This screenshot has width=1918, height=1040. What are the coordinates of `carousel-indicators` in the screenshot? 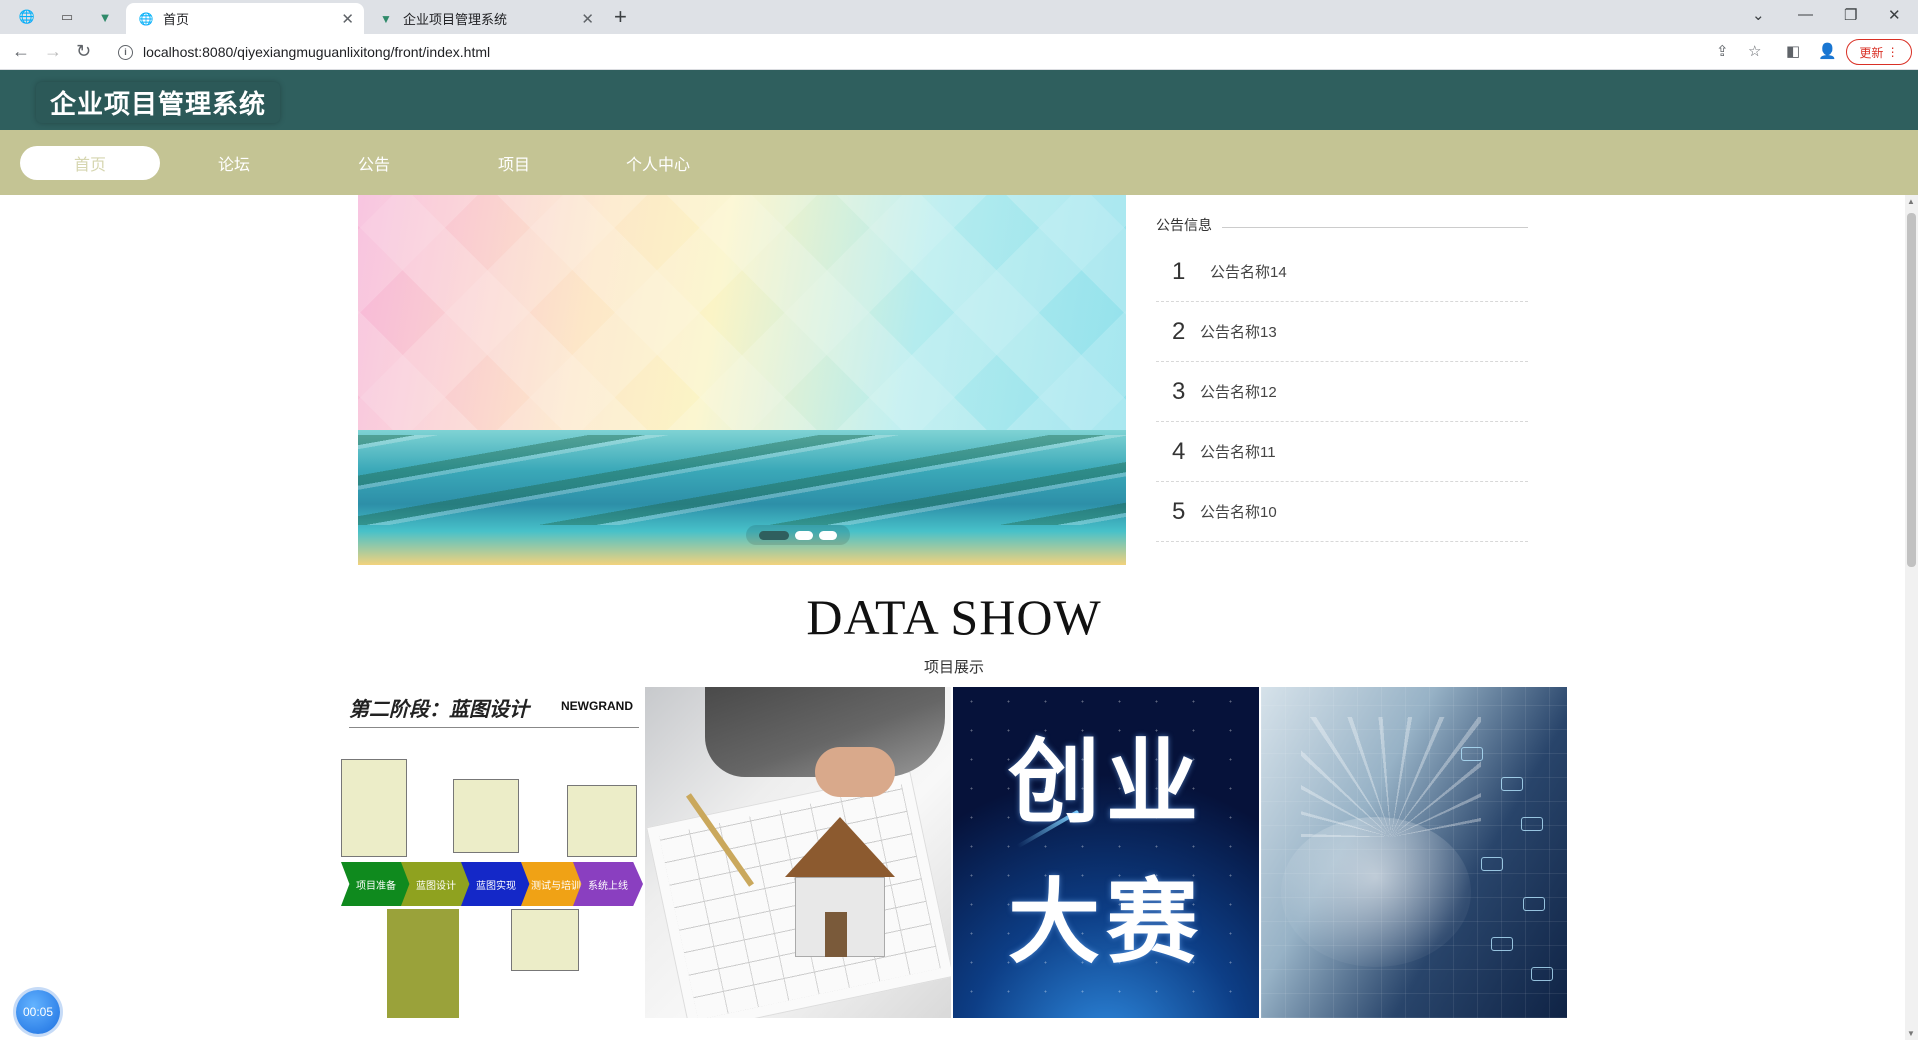 It's located at (798, 535).